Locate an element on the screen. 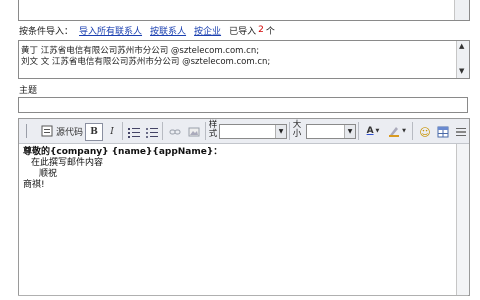 The width and height of the screenshot is (480, 300). font-color-button: A ▼ is located at coordinates (373, 131).